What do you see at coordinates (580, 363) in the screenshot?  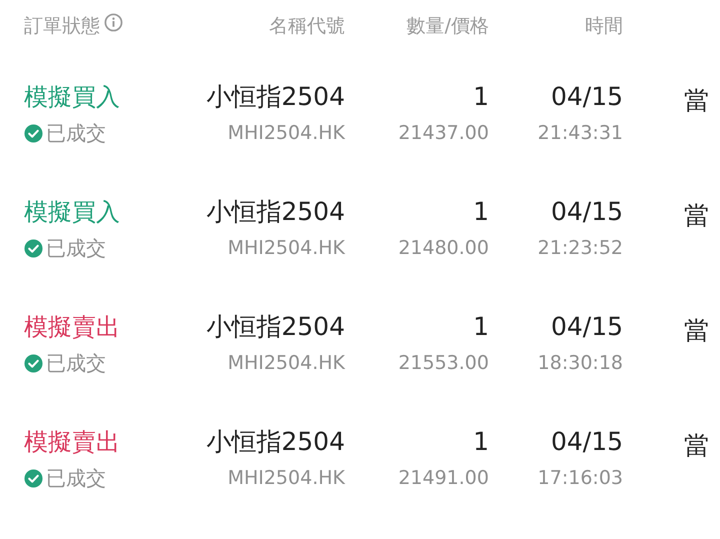 I see `order-time: 18:30:18` at bounding box center [580, 363].